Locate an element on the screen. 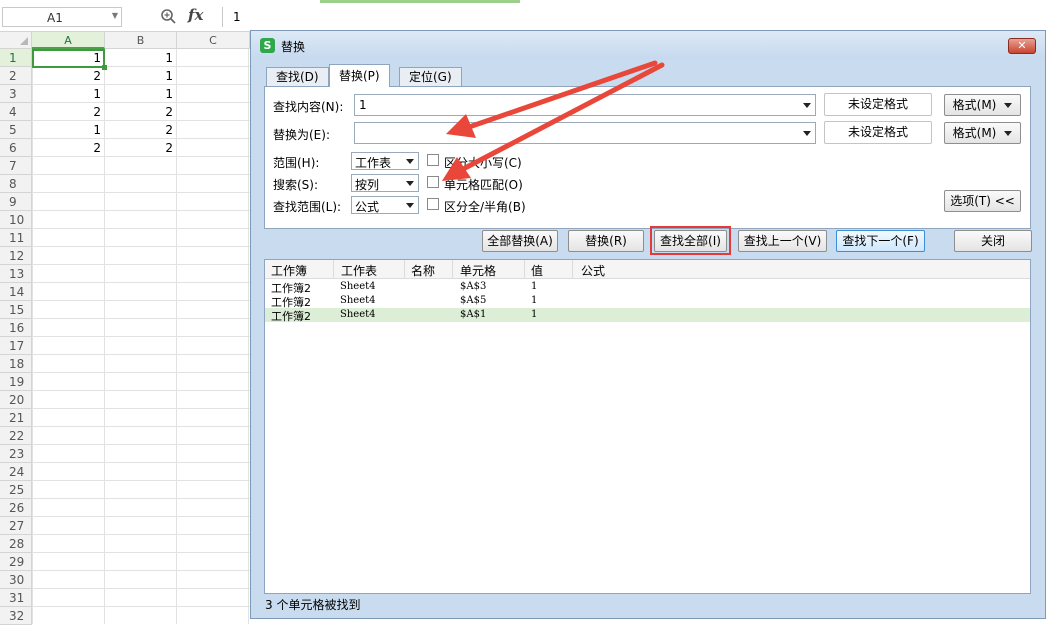 This screenshot has height=625, width=1046. dialog-title-bar: S 替换 ✕ is located at coordinates (648, 45).